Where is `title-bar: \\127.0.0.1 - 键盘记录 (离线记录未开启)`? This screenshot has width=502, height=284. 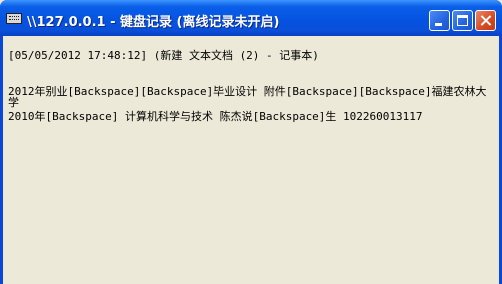
title-bar: \\127.0.0.1 - 键盘记录 (离线记录未开启) is located at coordinates (251, 18).